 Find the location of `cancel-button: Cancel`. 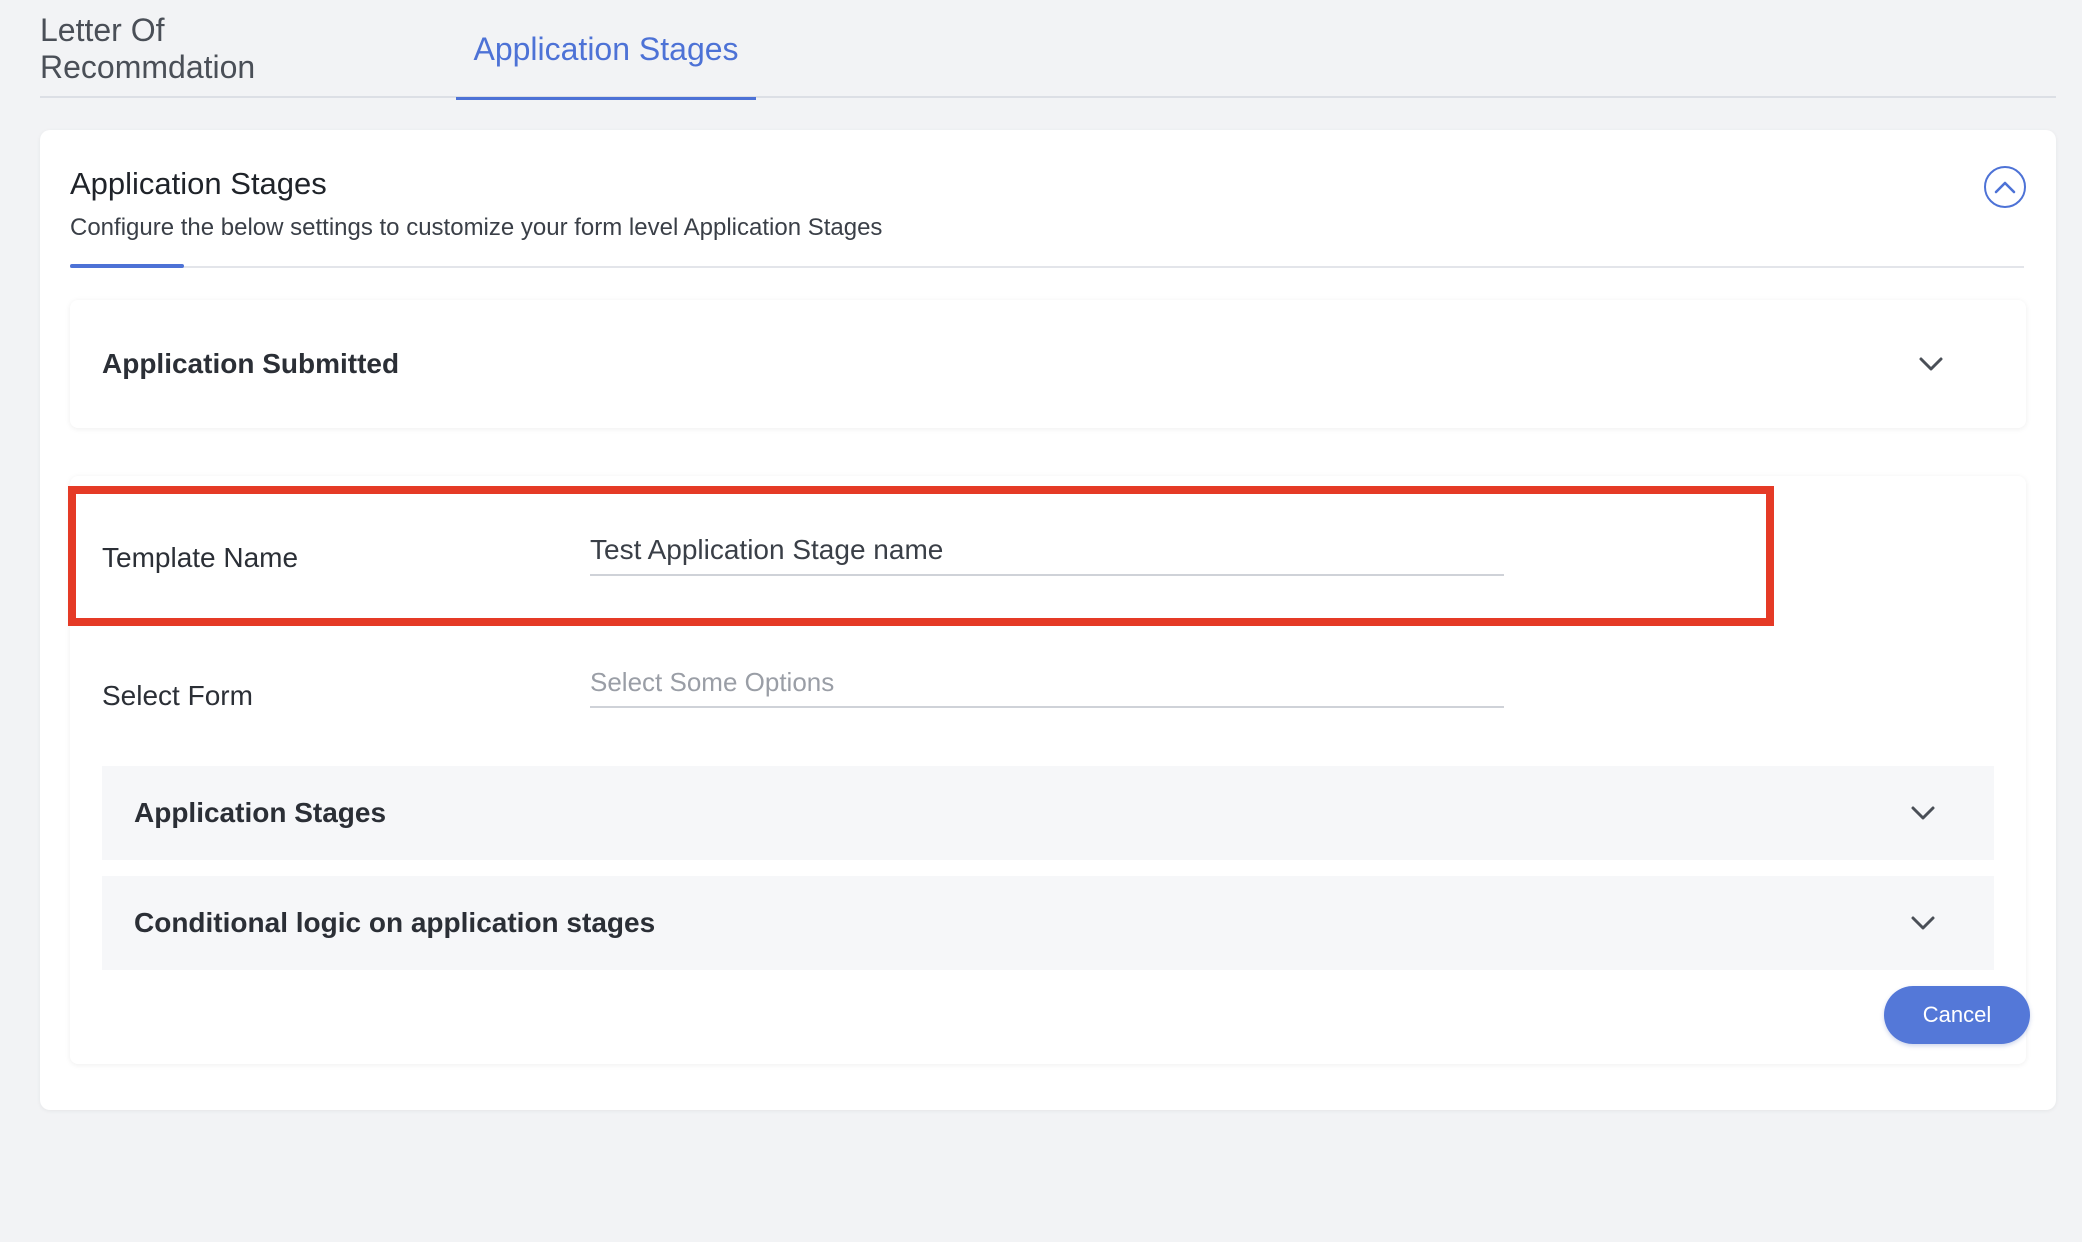

cancel-button: Cancel is located at coordinates (1957, 1015).